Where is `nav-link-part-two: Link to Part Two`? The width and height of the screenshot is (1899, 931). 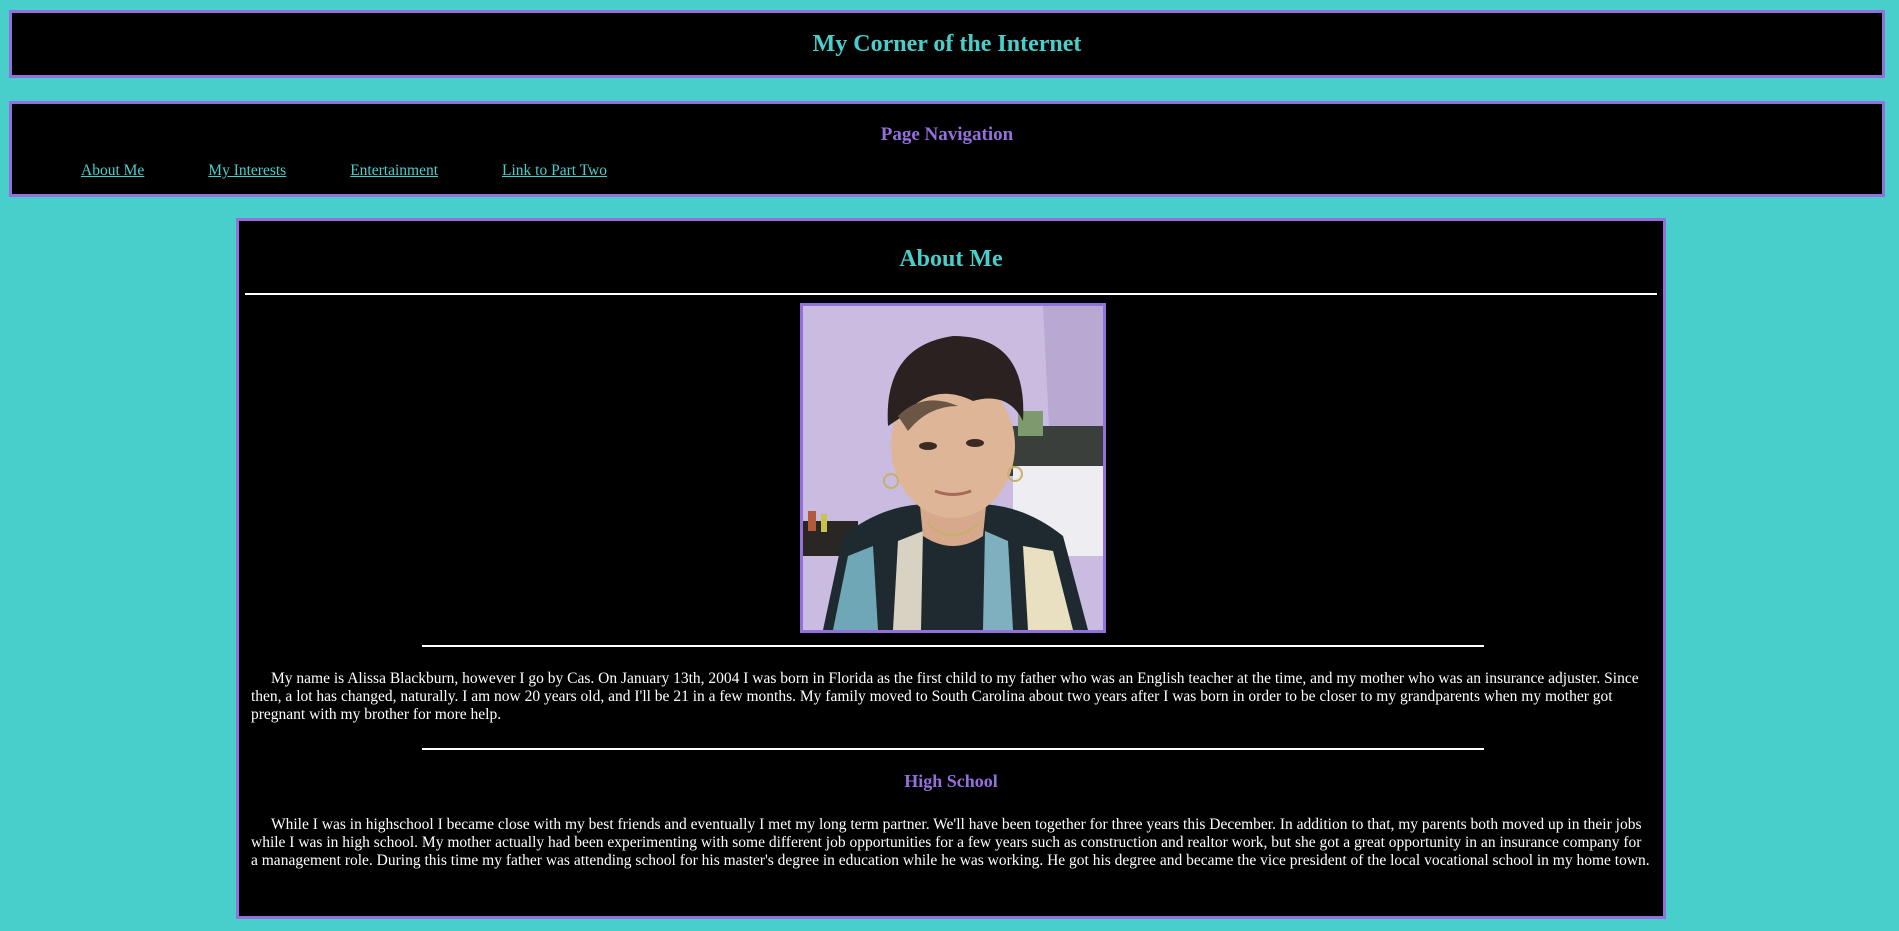 nav-link-part-two: Link to Part Two is located at coordinates (554, 171).